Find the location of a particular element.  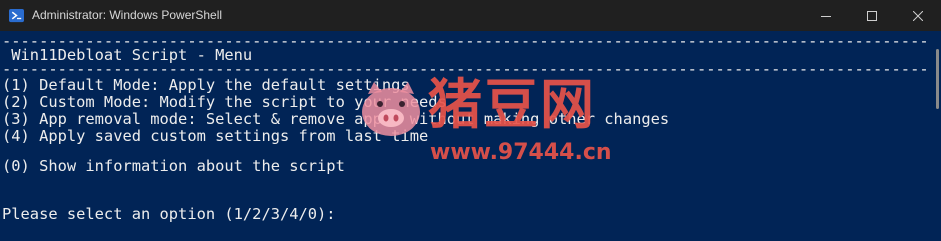

minimize-icon is located at coordinates (826, 16).